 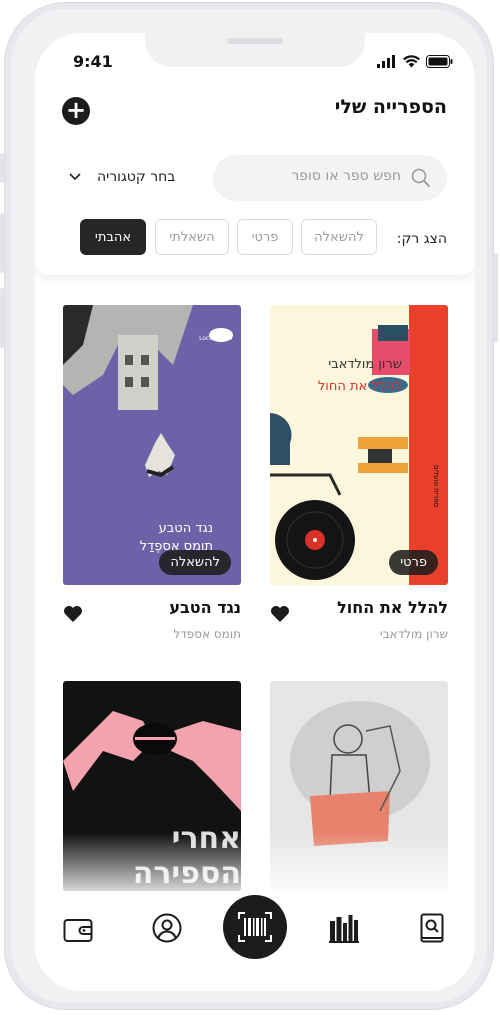 I want to click on library-icon, so click(x=344, y=929).